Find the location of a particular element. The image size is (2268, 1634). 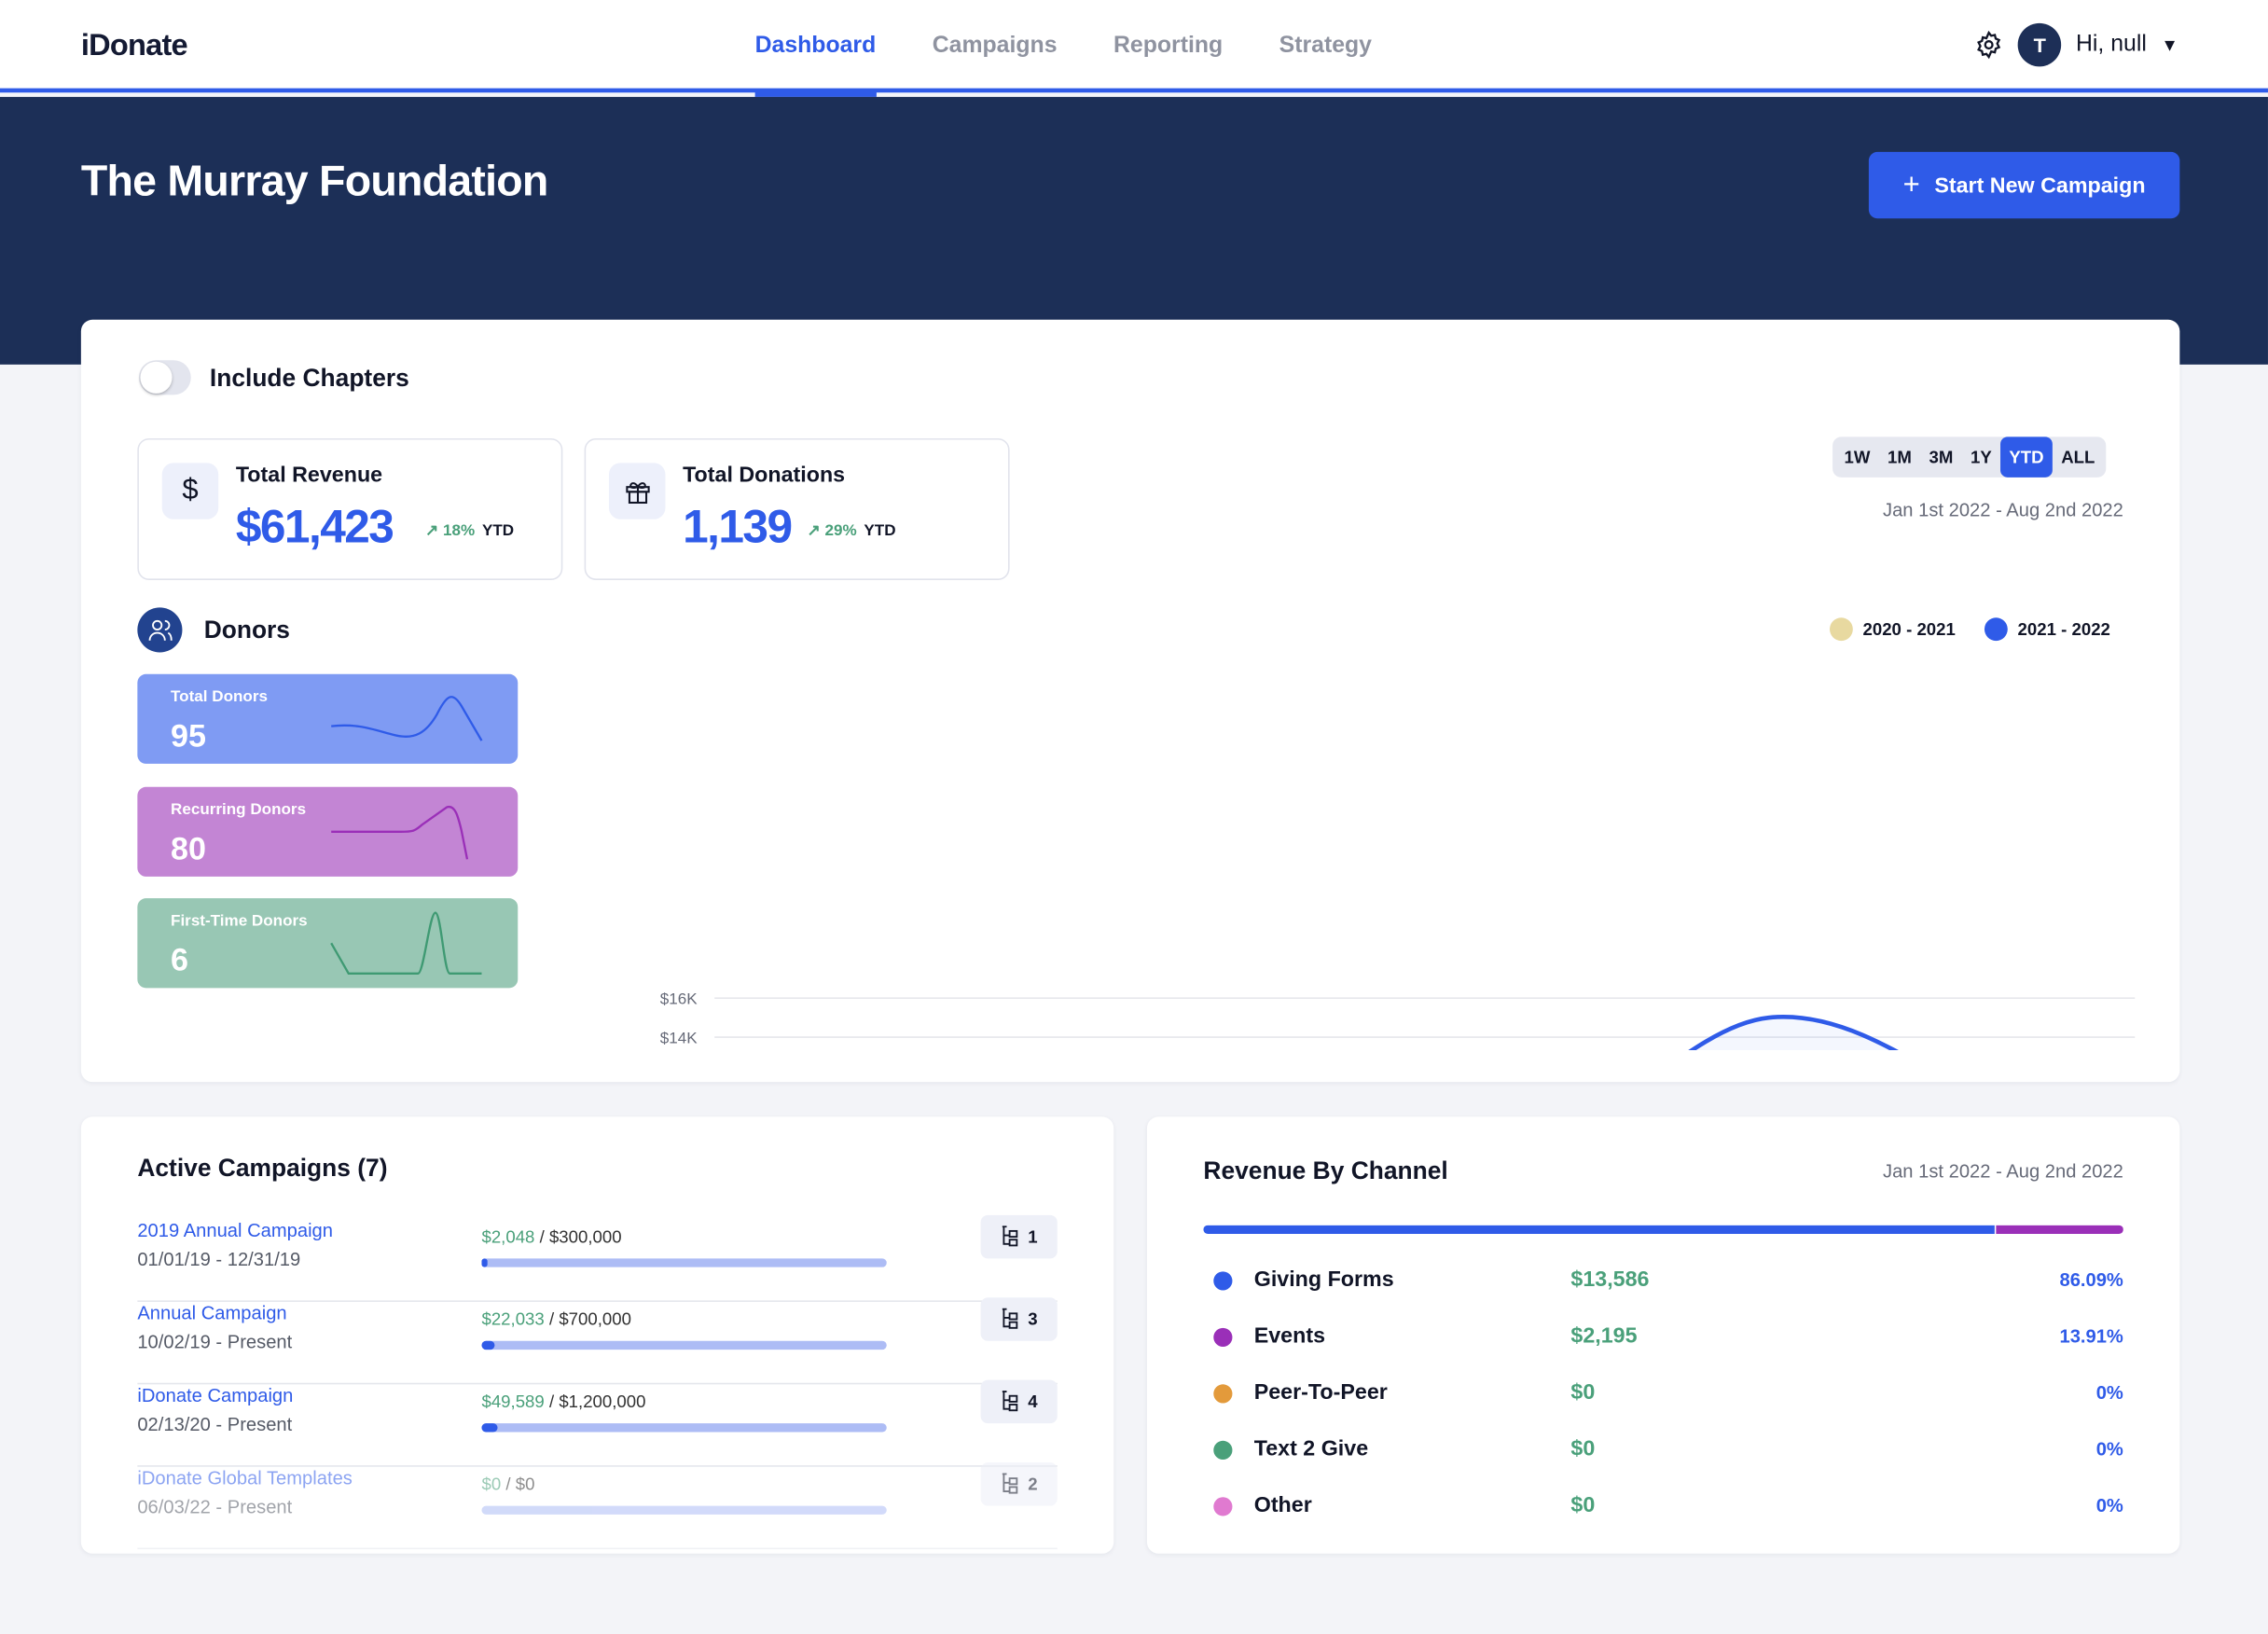

dollar-icon: $ is located at coordinates (190, 491).